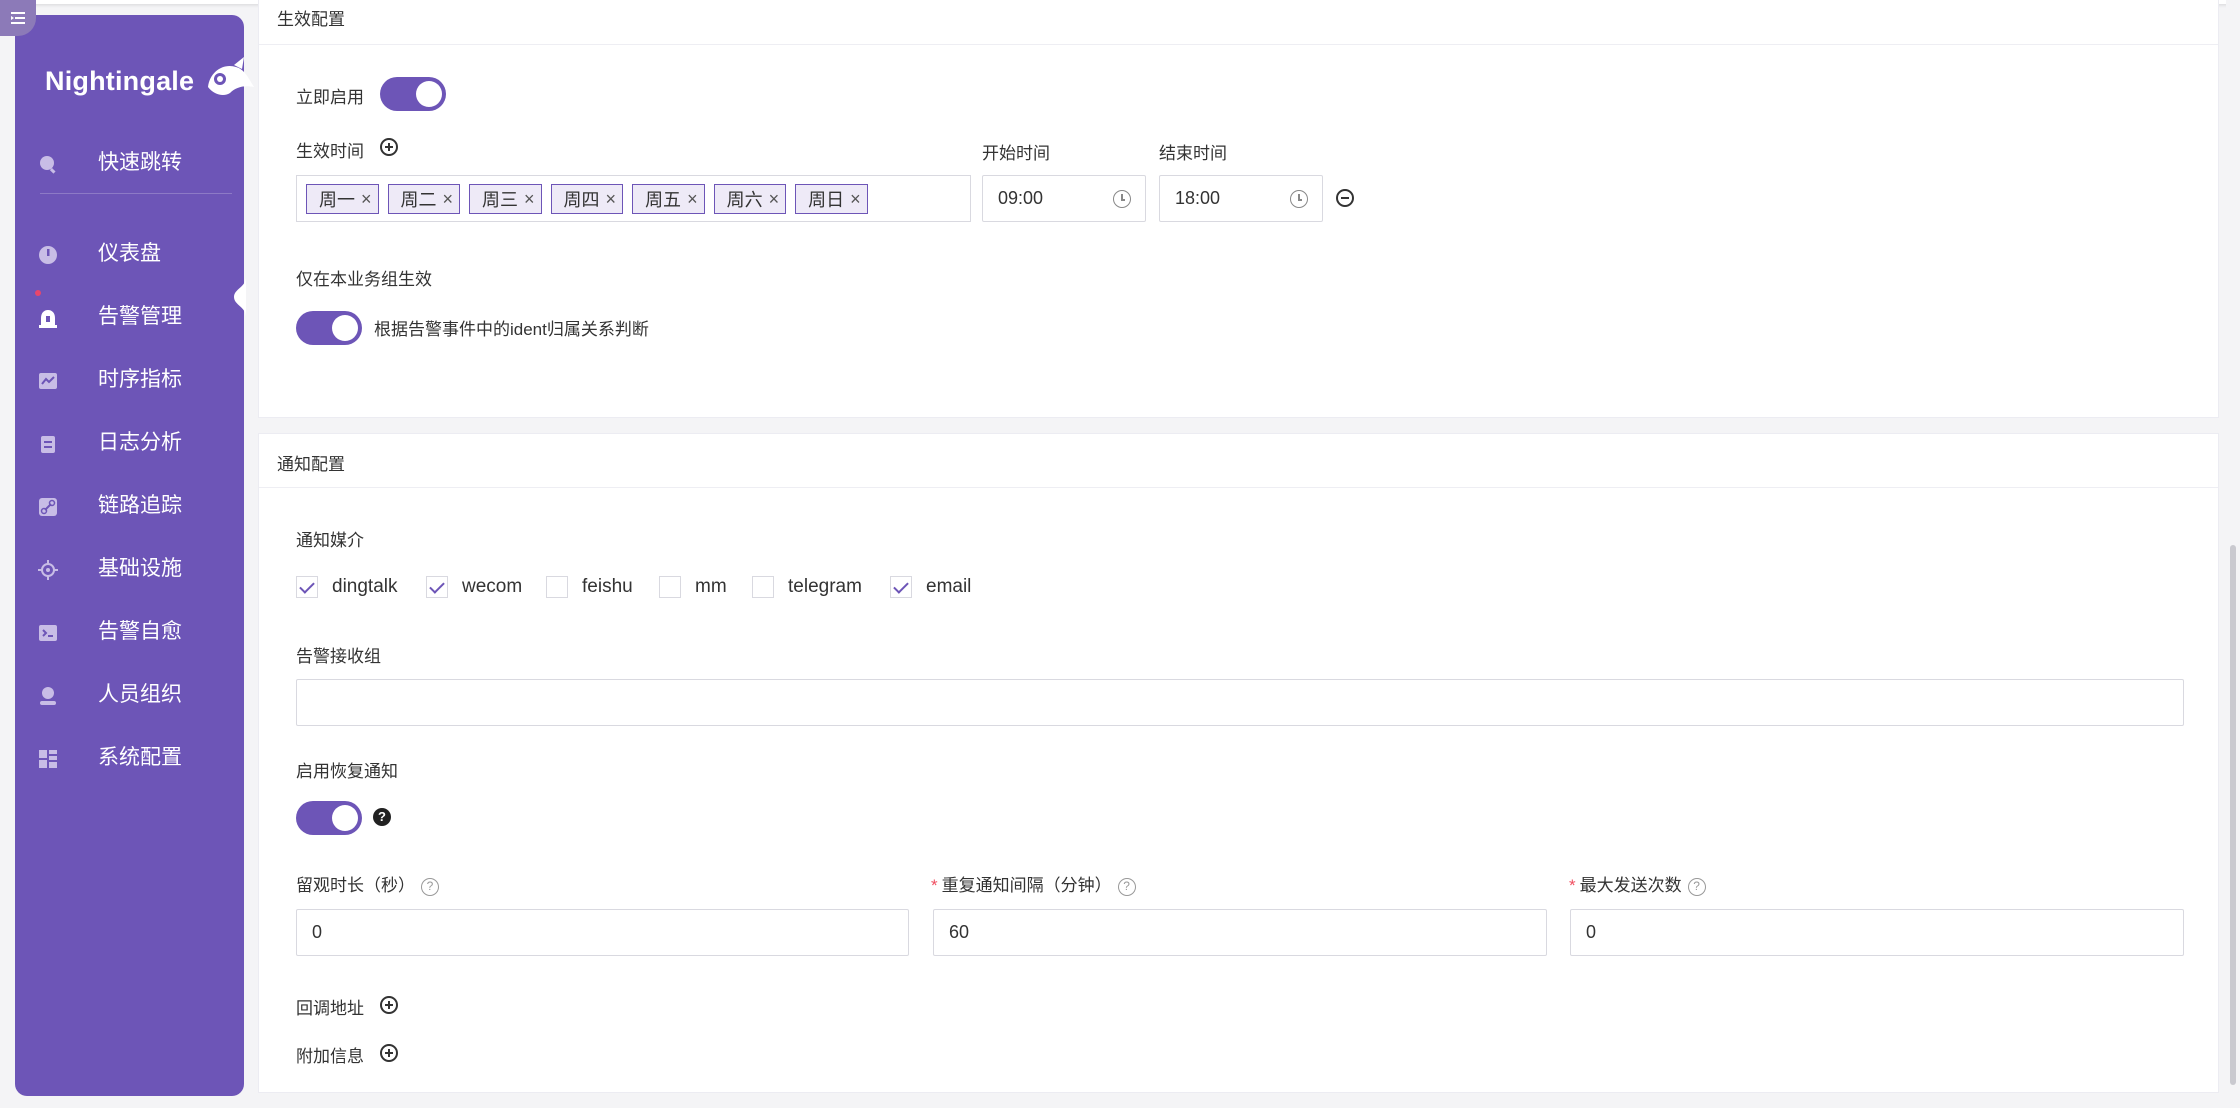 This screenshot has height=1108, width=2240. Describe the element at coordinates (1193, 153) in the screenshot. I see `end-time-label: 结束时间` at that location.